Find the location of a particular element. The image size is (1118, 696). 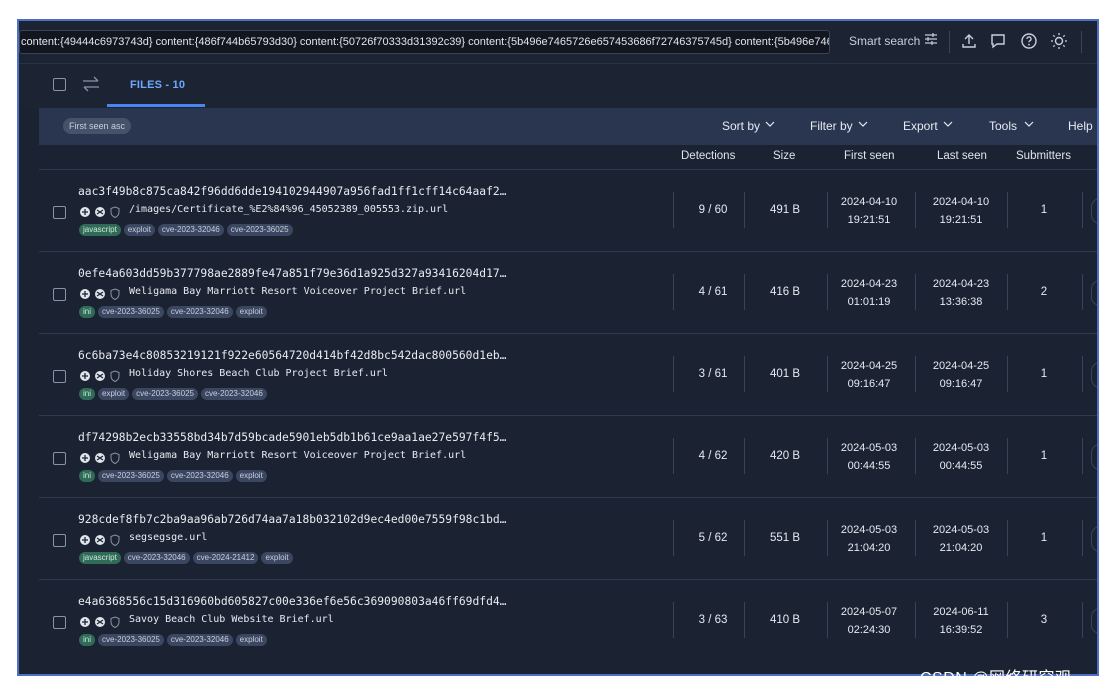

col-size: Size is located at coordinates (784, 156).